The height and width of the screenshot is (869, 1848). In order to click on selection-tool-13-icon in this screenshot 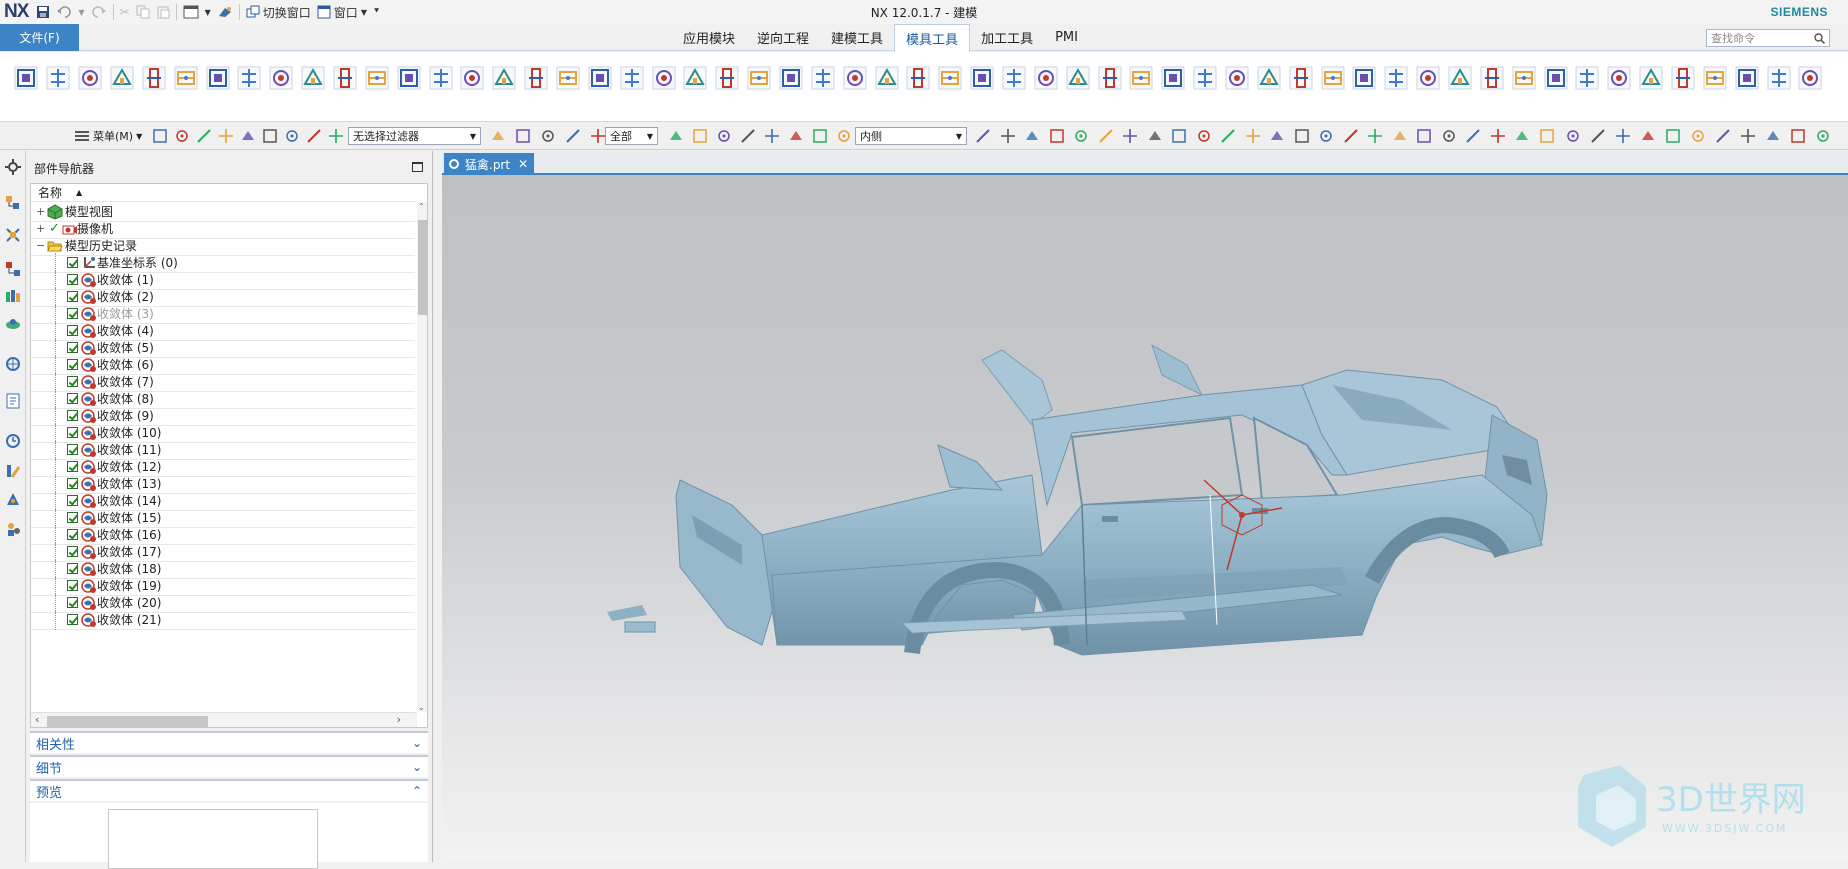, I will do `click(573, 136)`.